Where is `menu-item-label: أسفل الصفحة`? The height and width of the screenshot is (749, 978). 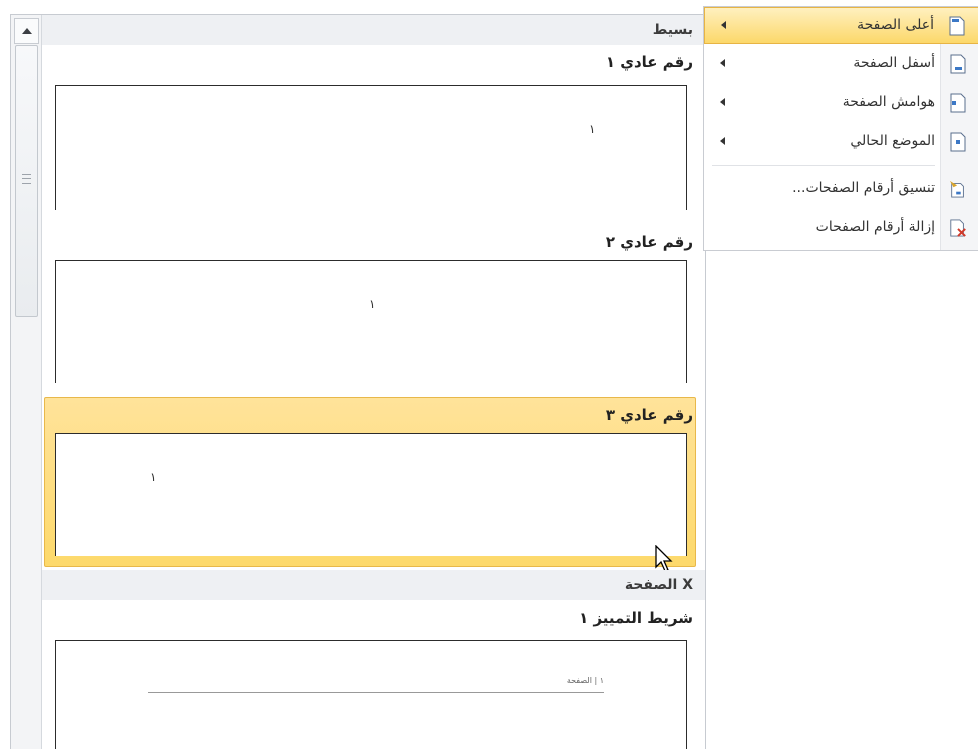 menu-item-label: أسفل الصفحة is located at coordinates (894, 63).